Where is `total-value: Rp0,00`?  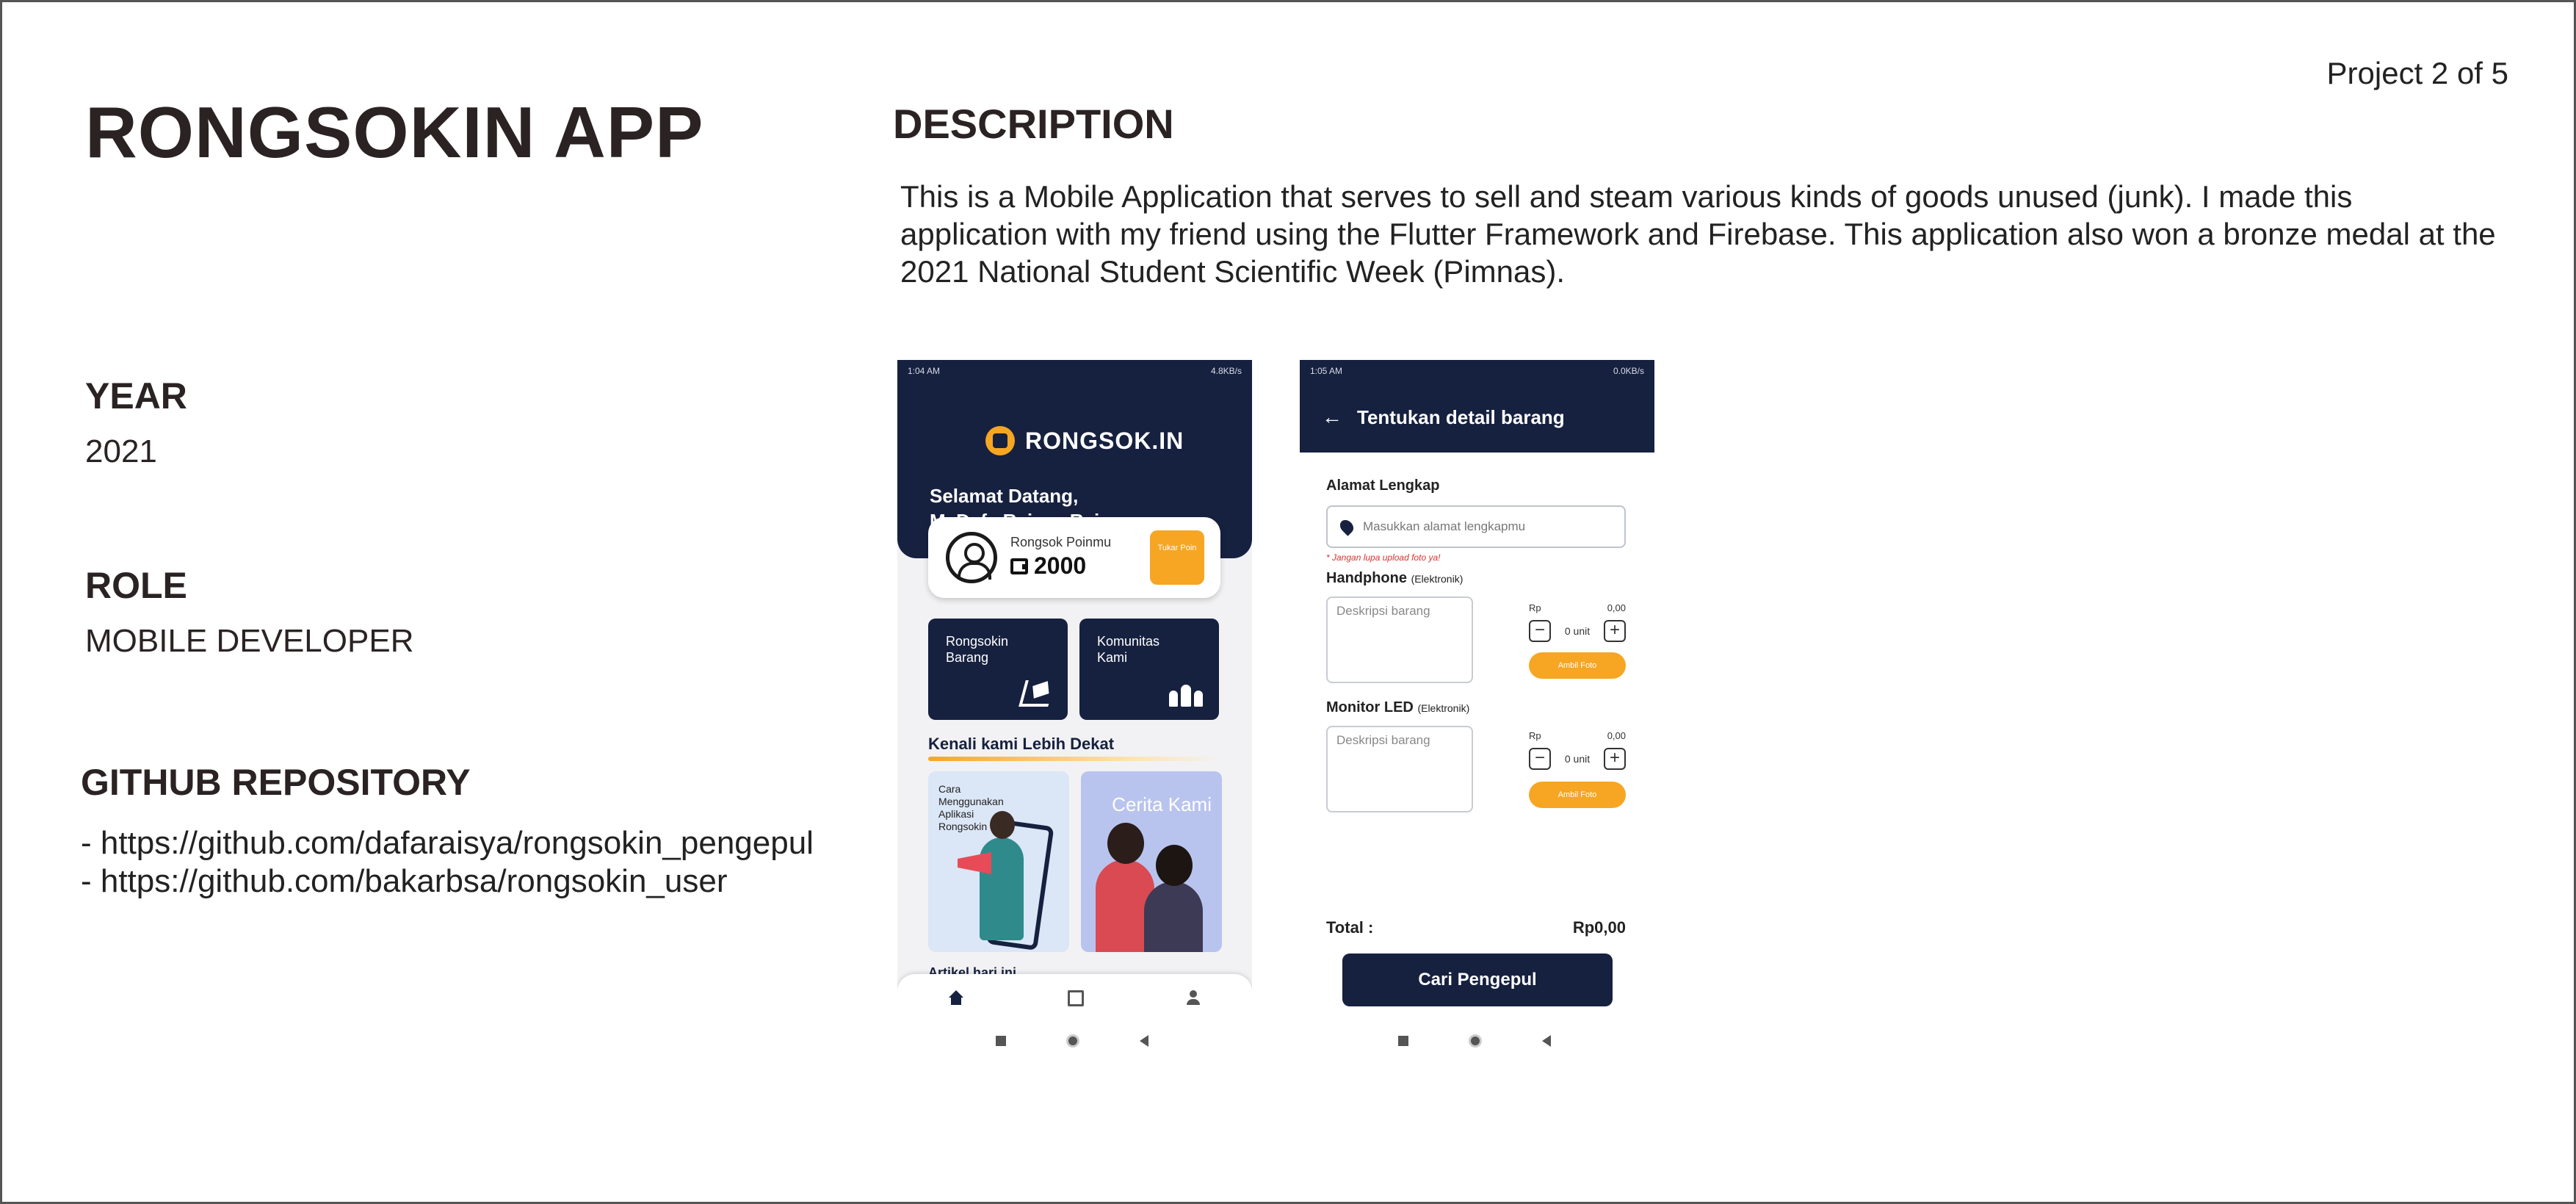
total-value: Rp0,00 is located at coordinates (1599, 927).